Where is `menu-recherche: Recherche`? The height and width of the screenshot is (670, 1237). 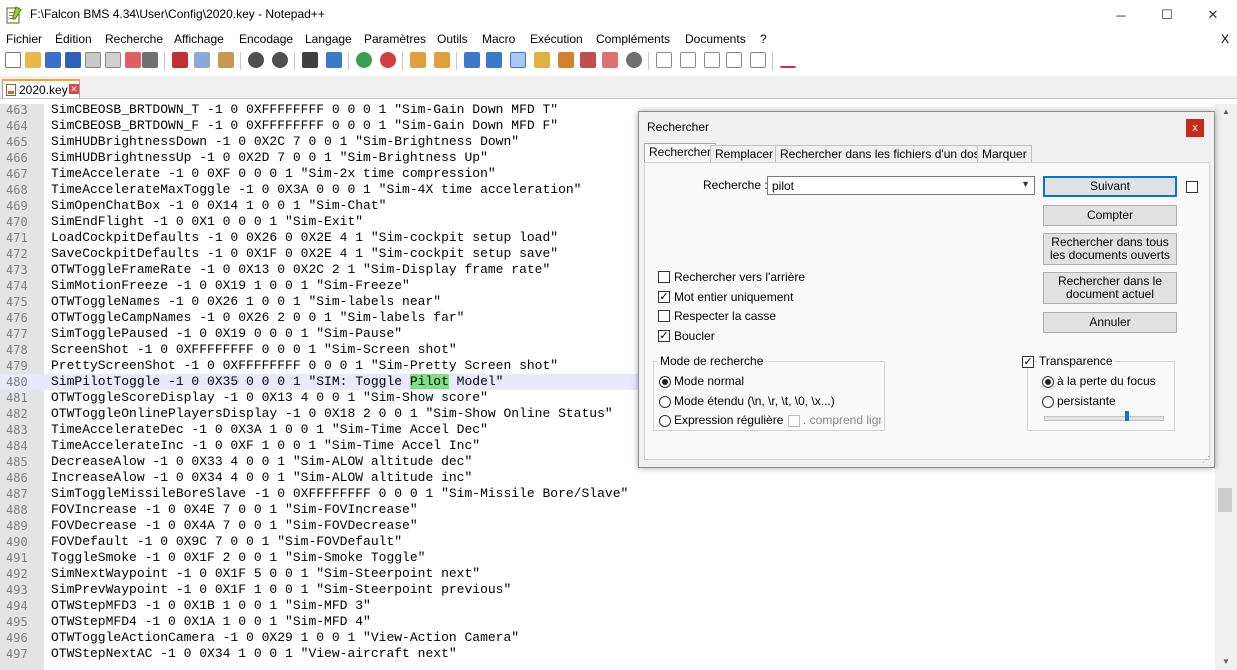
menu-recherche: Recherche is located at coordinates (134, 39).